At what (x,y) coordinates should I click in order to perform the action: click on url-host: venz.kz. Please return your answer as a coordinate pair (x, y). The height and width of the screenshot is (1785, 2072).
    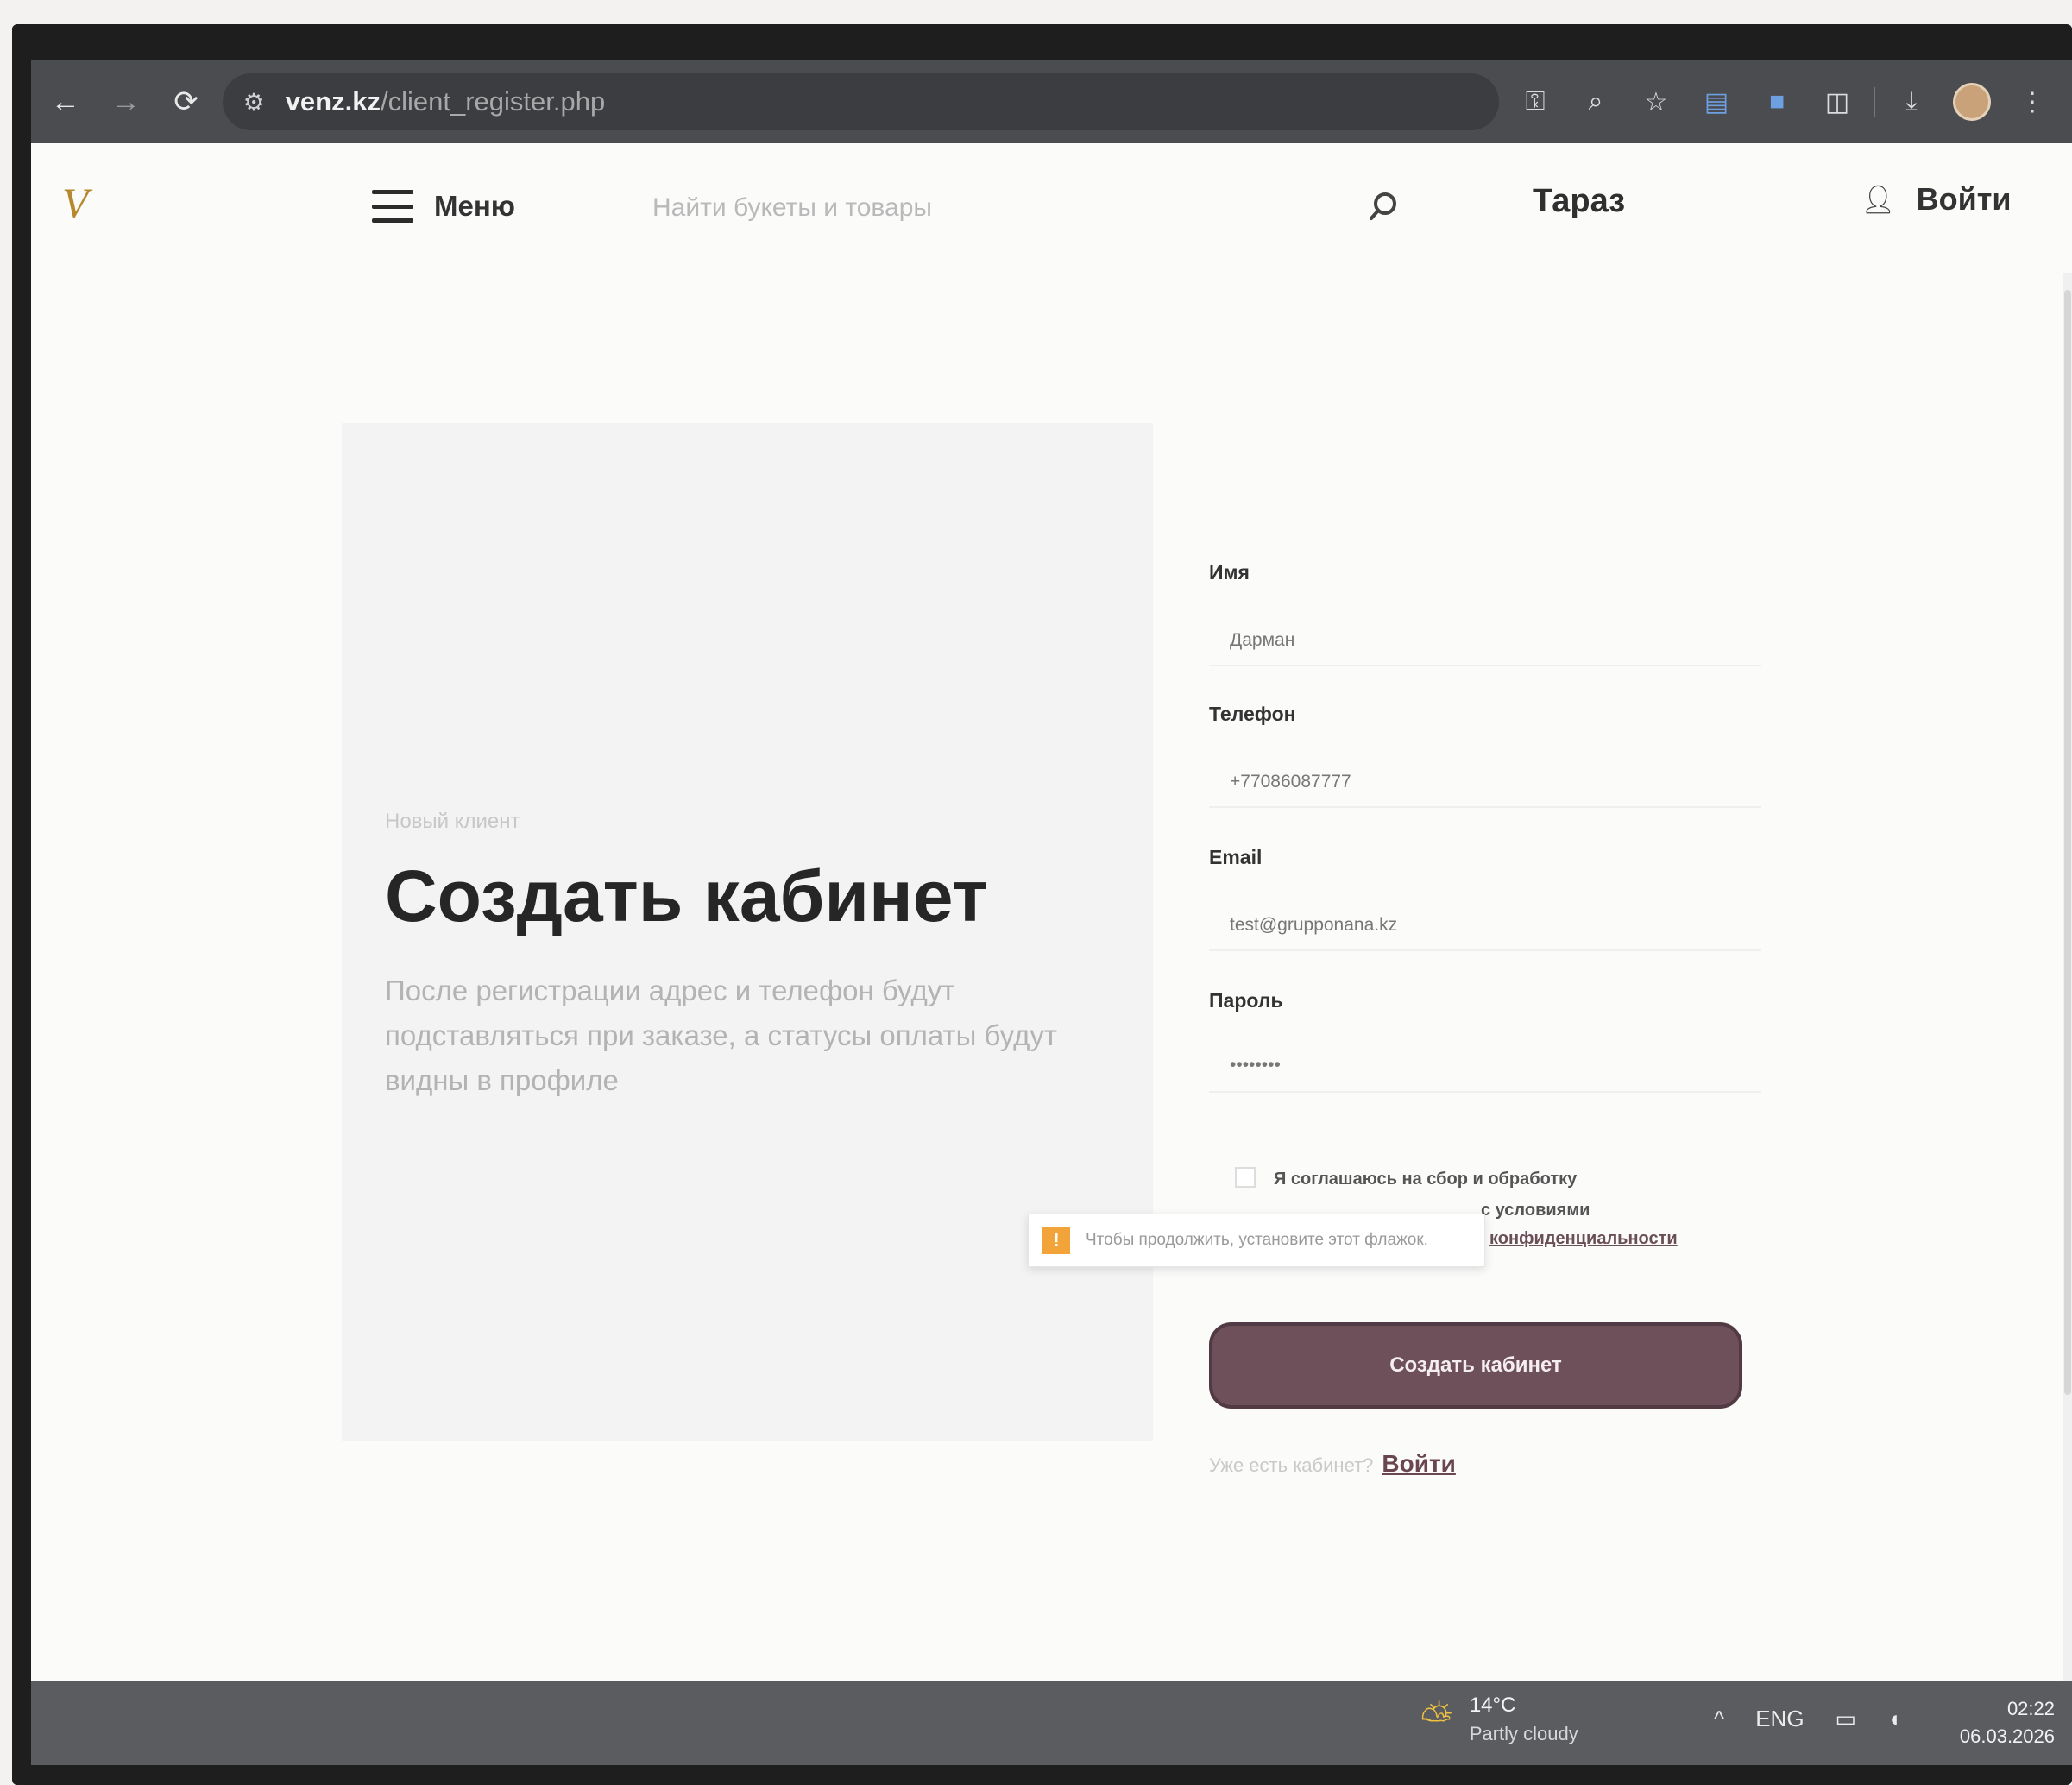
    Looking at the image, I should click on (333, 102).